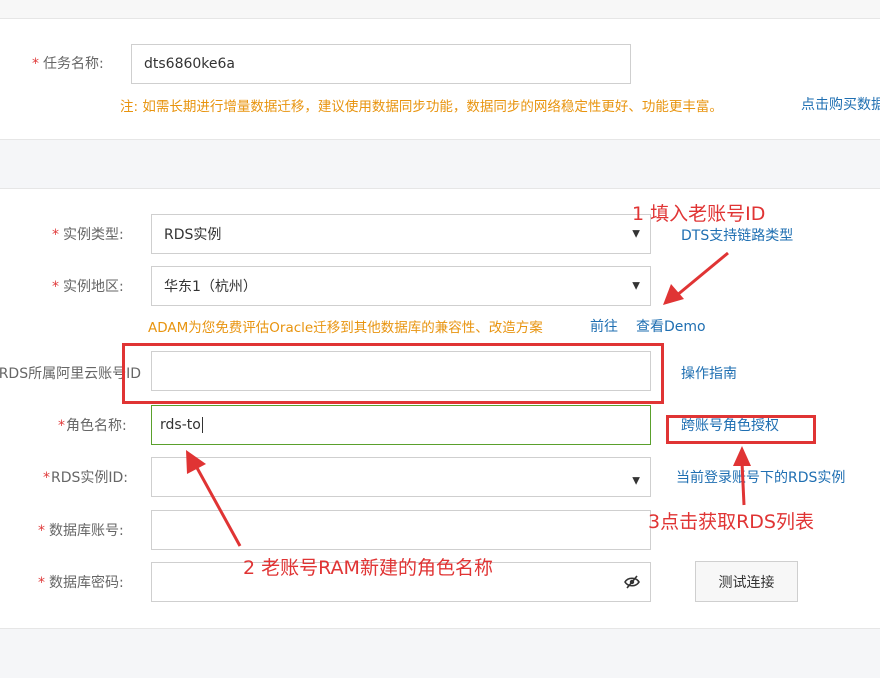  What do you see at coordinates (696, 278) in the screenshot?
I see `arrow-to-account-id` at bounding box center [696, 278].